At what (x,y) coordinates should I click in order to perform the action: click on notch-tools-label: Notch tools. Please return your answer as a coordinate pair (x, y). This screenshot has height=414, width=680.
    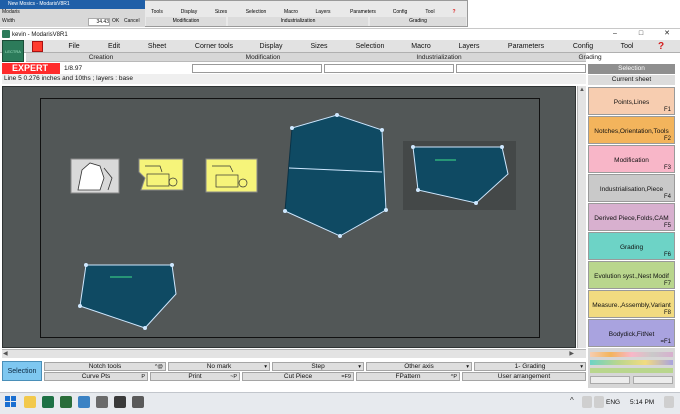
    Looking at the image, I should click on (105, 366).